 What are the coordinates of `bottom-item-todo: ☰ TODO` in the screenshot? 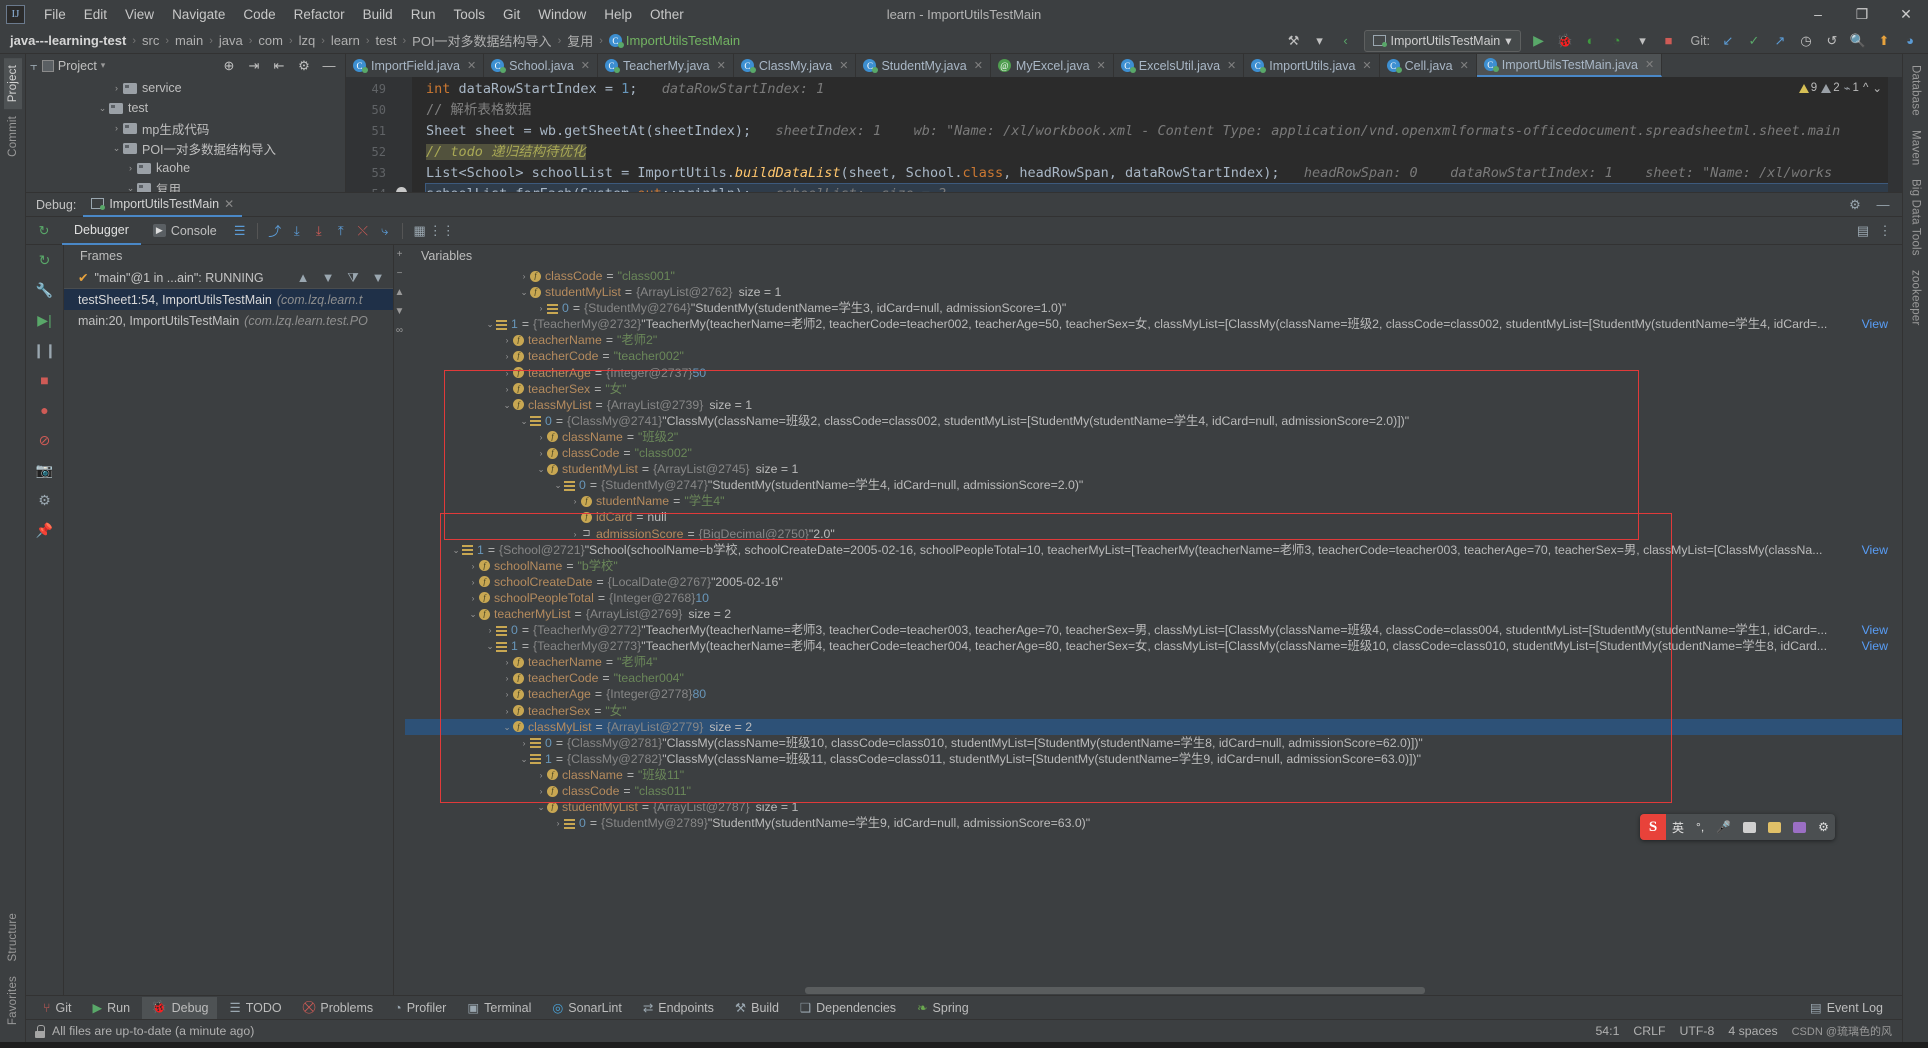 It's located at (255, 1008).